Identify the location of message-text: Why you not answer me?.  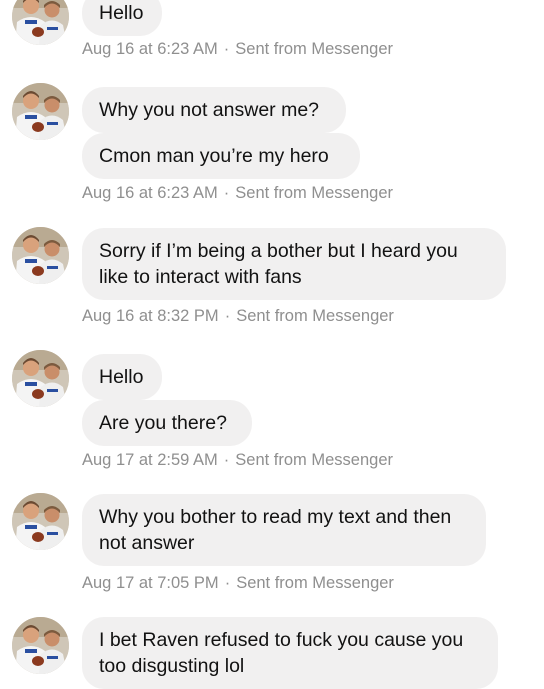
(209, 110).